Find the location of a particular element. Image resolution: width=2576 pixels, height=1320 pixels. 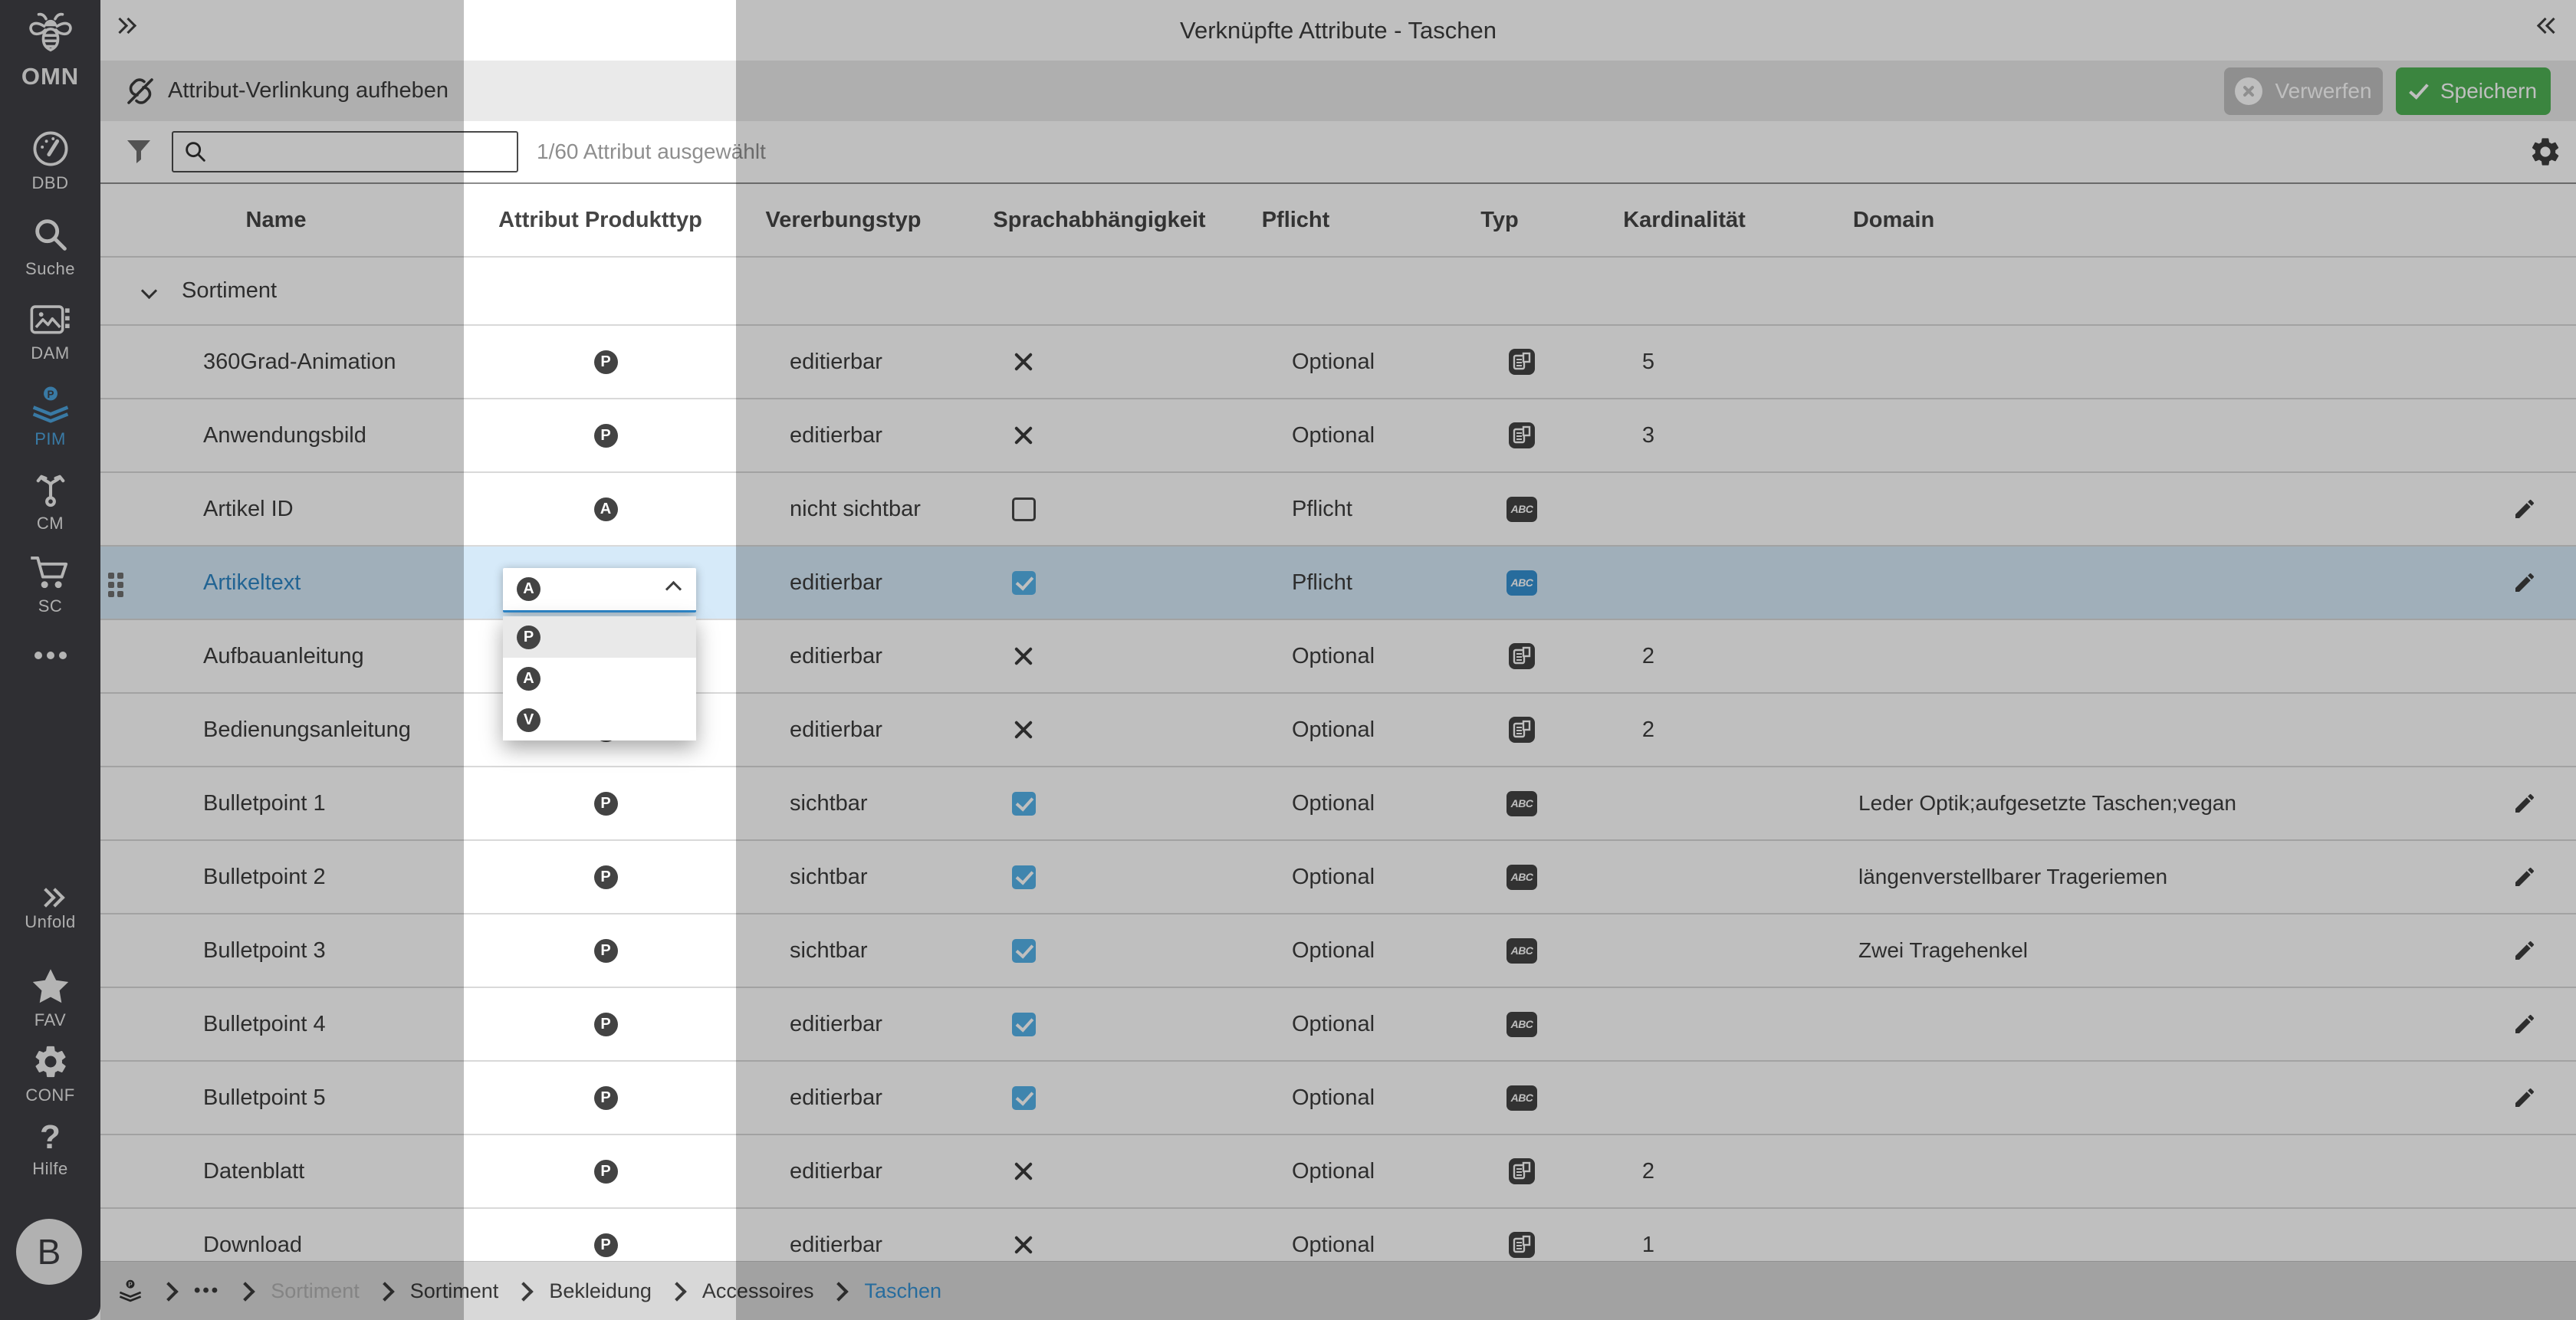

sidebar-item-label: PIM is located at coordinates (50, 438).